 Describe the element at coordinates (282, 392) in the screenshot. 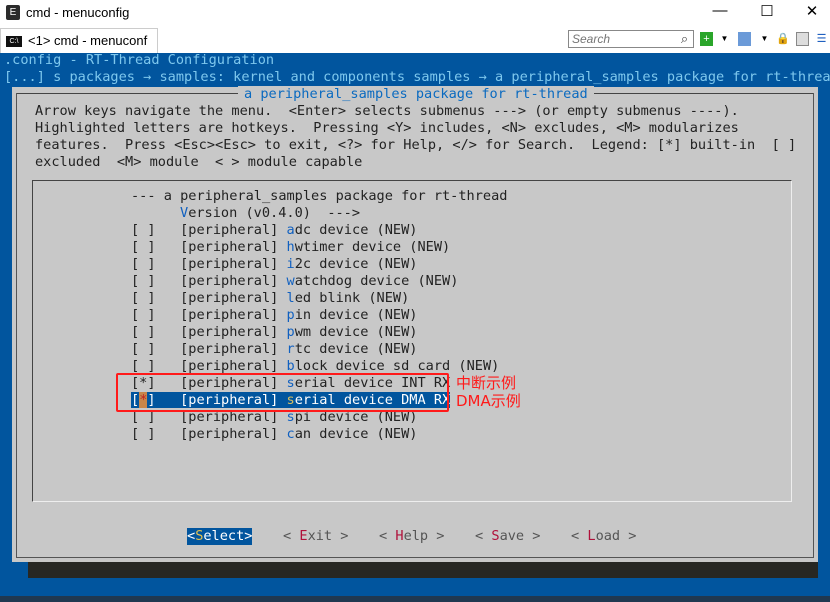

I see `annotation-box` at that location.